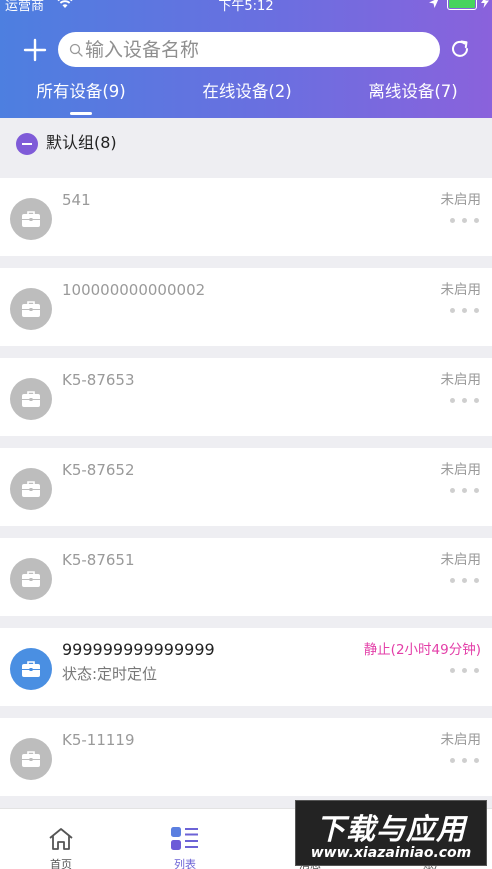  What do you see at coordinates (76, 50) in the screenshot?
I see `search-icon` at bounding box center [76, 50].